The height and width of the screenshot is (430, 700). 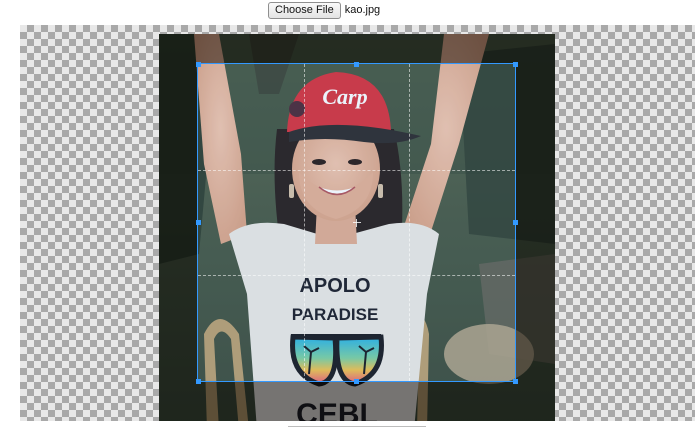 What do you see at coordinates (515, 222) in the screenshot?
I see `resize-handle-e` at bounding box center [515, 222].